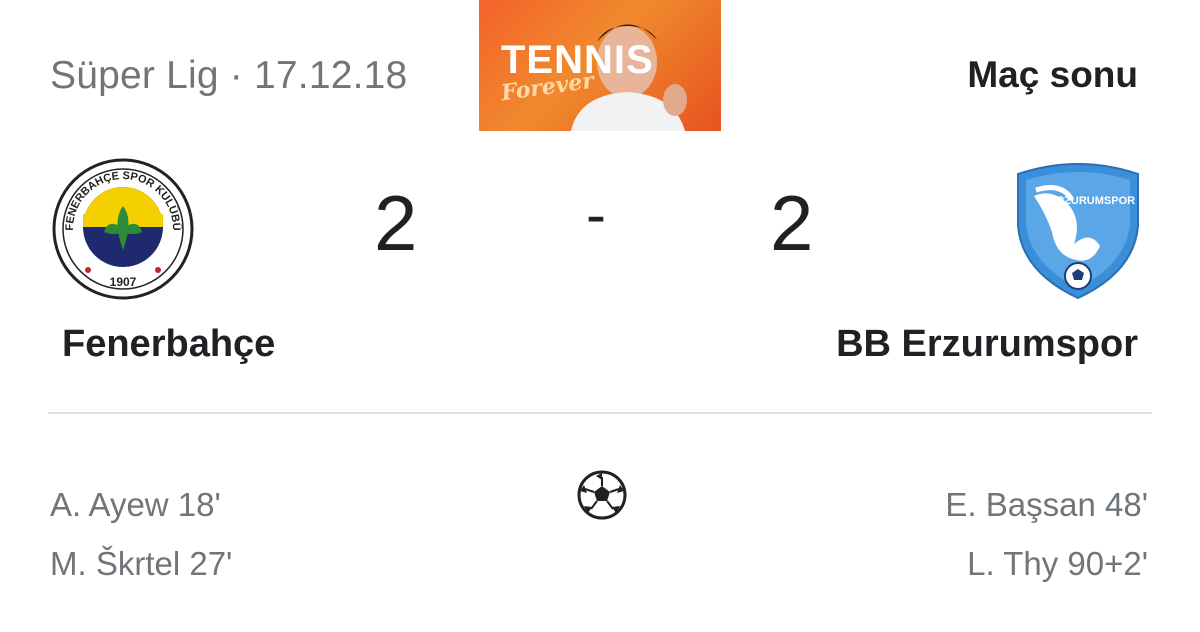  I want to click on erzurumspor-logo: ERZURUMSPOR, so click(1078, 230).